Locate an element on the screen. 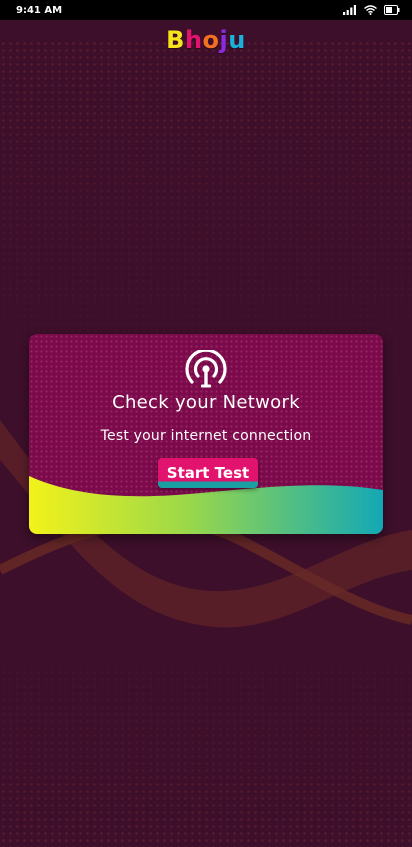 The height and width of the screenshot is (847, 412). battery-icon is located at coordinates (392, 10).